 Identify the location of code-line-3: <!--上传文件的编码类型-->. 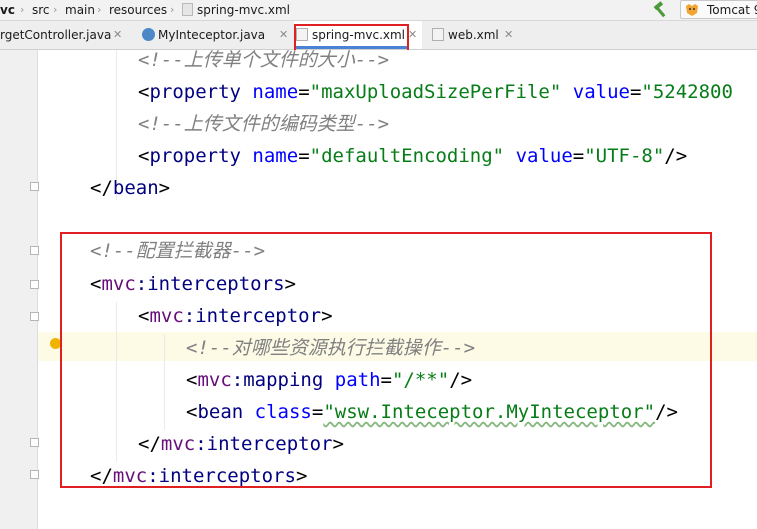
(263, 124).